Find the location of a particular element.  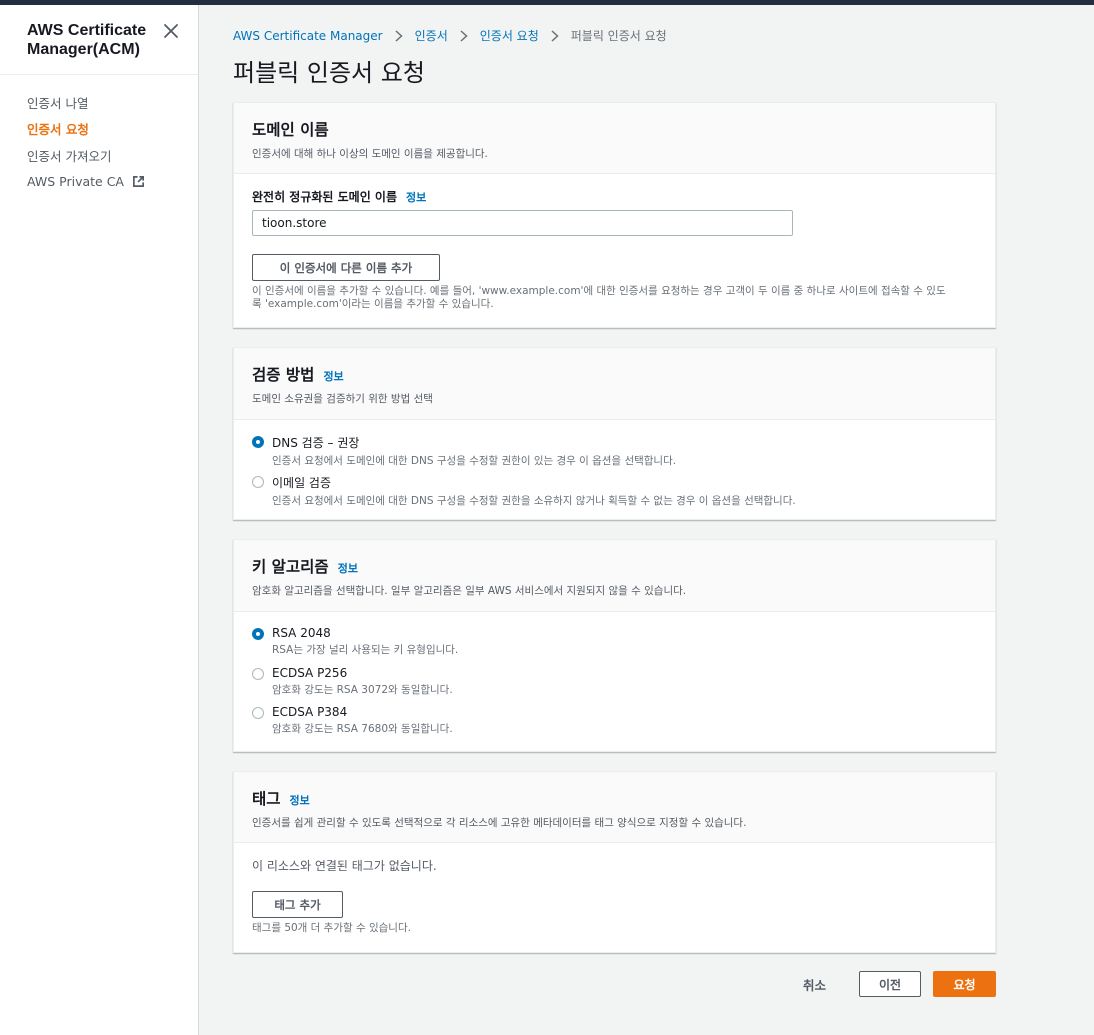

sidebar-item-label: 인증서 가져오기 is located at coordinates (69, 156).